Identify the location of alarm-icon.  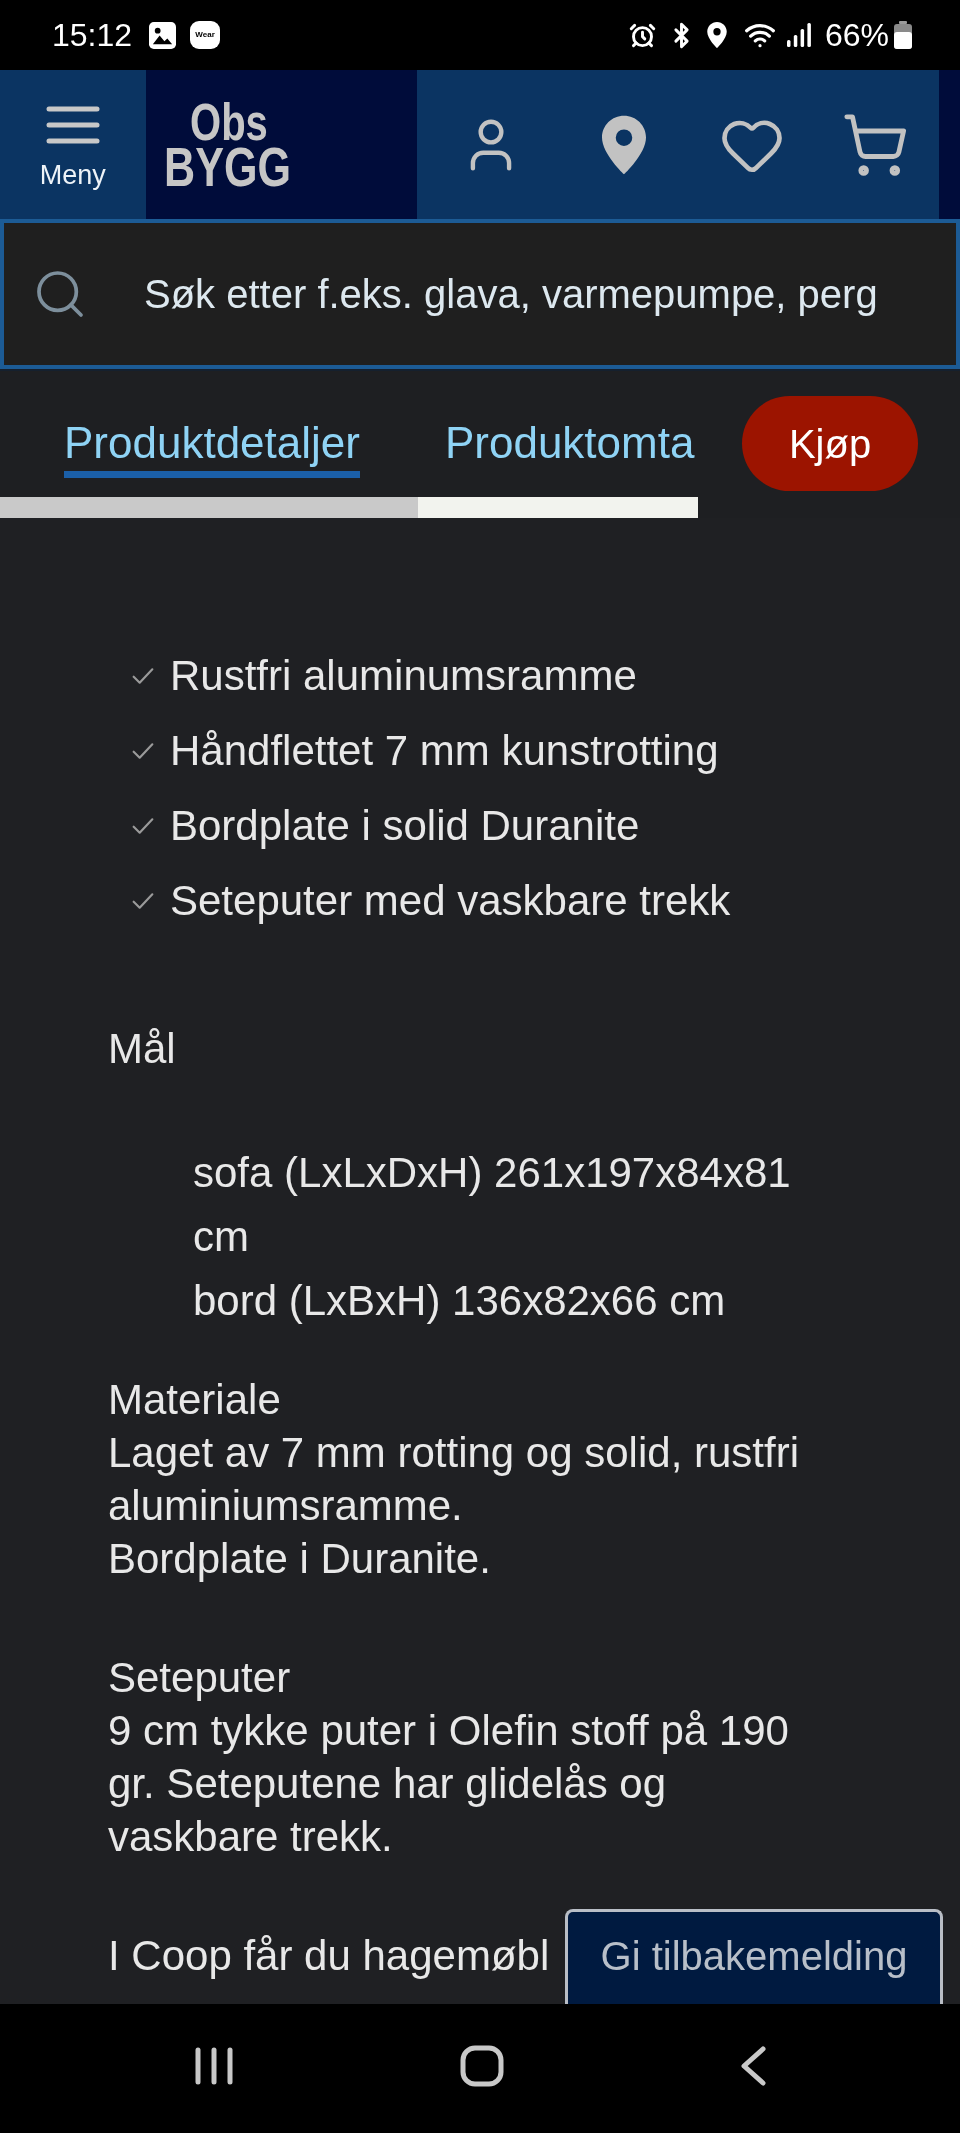
(642, 35).